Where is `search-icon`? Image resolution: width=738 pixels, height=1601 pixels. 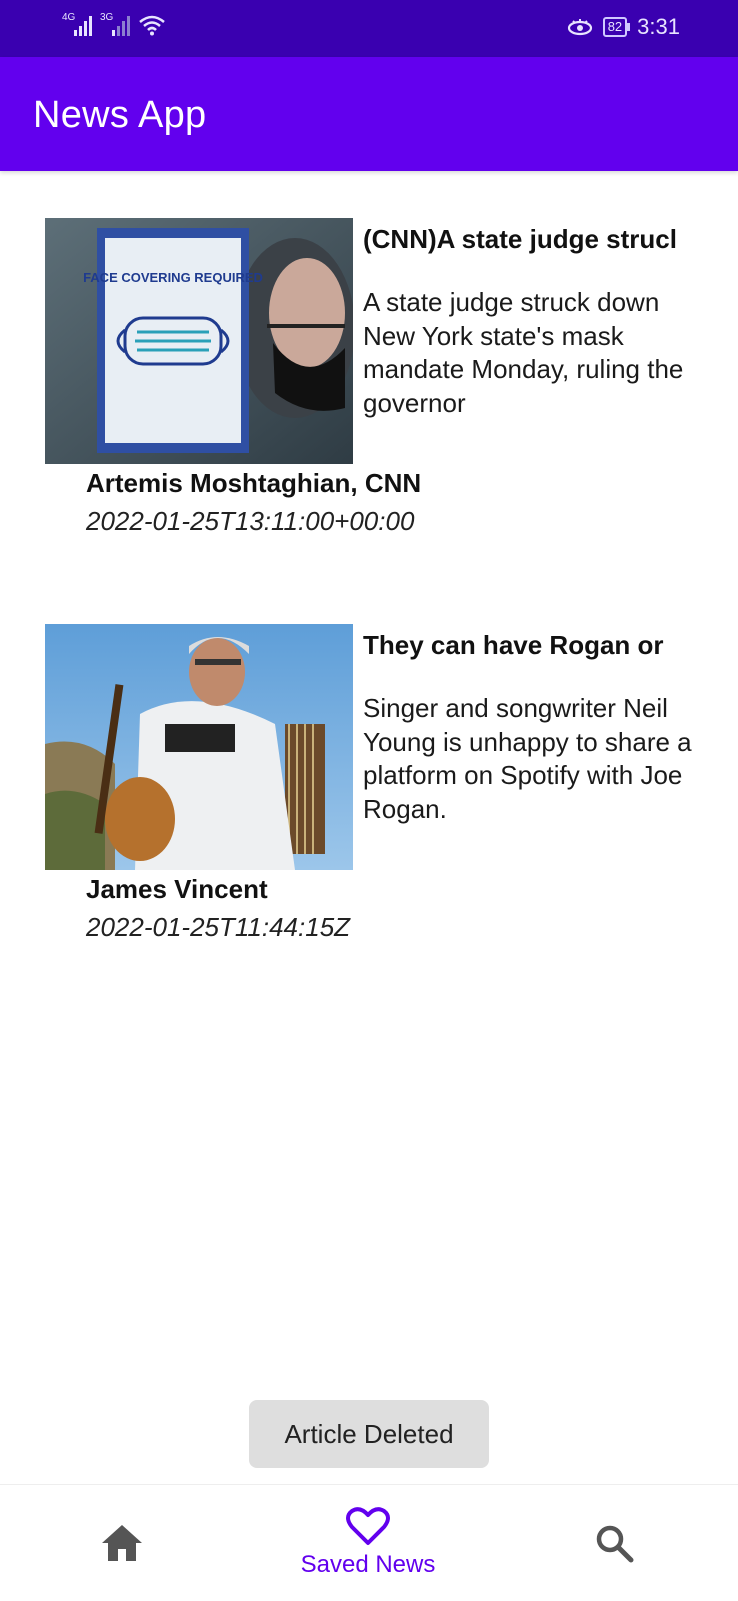 search-icon is located at coordinates (615, 1544).